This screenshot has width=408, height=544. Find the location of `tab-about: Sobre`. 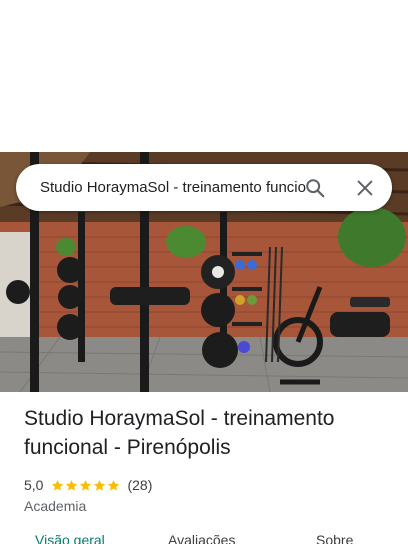

tab-about: Sobre is located at coordinates (334, 538).